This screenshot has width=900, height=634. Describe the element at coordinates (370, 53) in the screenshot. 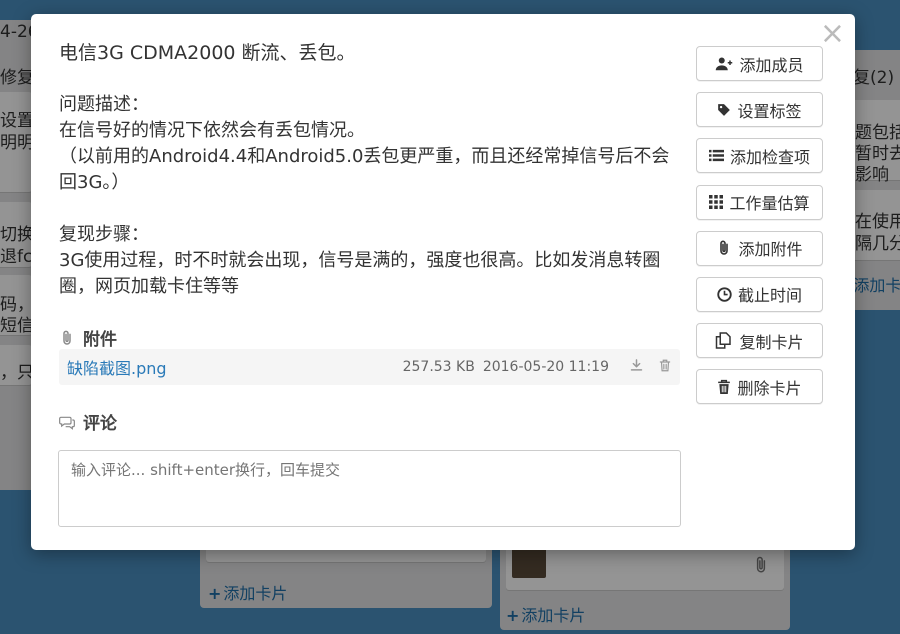

I see `card-title: 电信3G CDMA2000 断流、丢包。` at that location.